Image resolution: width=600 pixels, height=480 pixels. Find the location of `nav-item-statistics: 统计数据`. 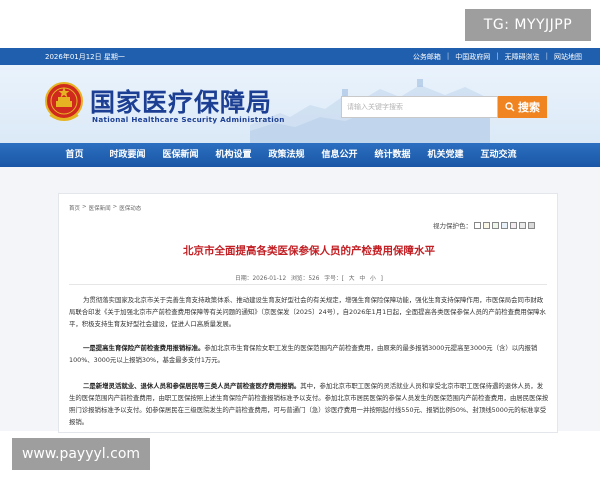

nav-item-statistics: 统计数据 is located at coordinates (392, 155).